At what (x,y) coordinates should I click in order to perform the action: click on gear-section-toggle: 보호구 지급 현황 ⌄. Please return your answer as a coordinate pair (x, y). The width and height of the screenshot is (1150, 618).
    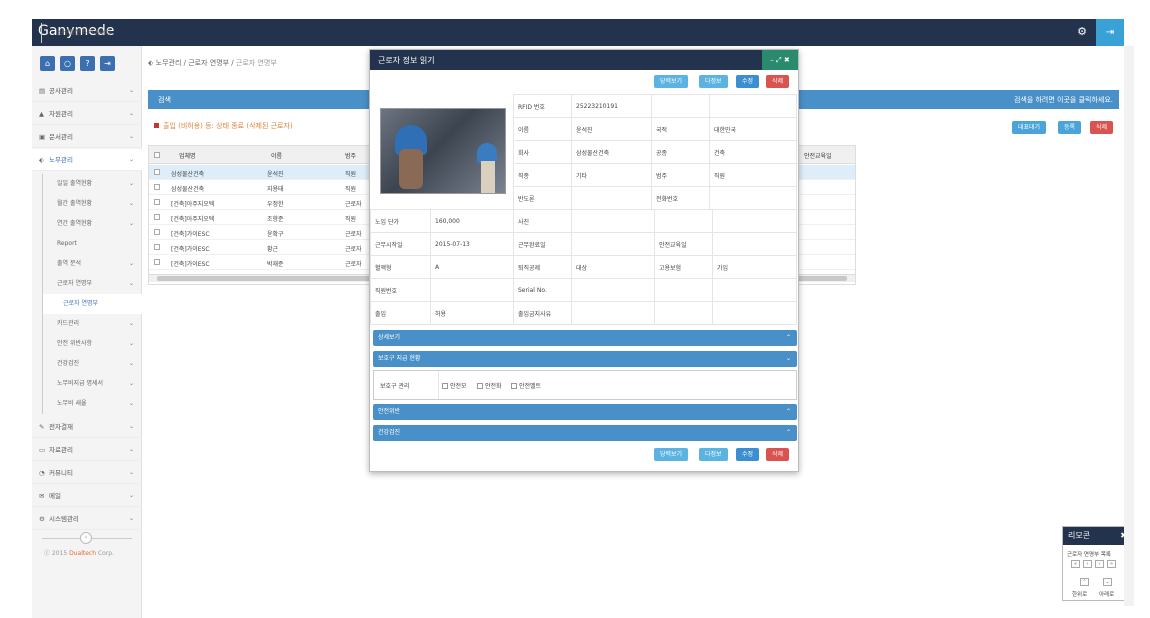
    Looking at the image, I should click on (585, 359).